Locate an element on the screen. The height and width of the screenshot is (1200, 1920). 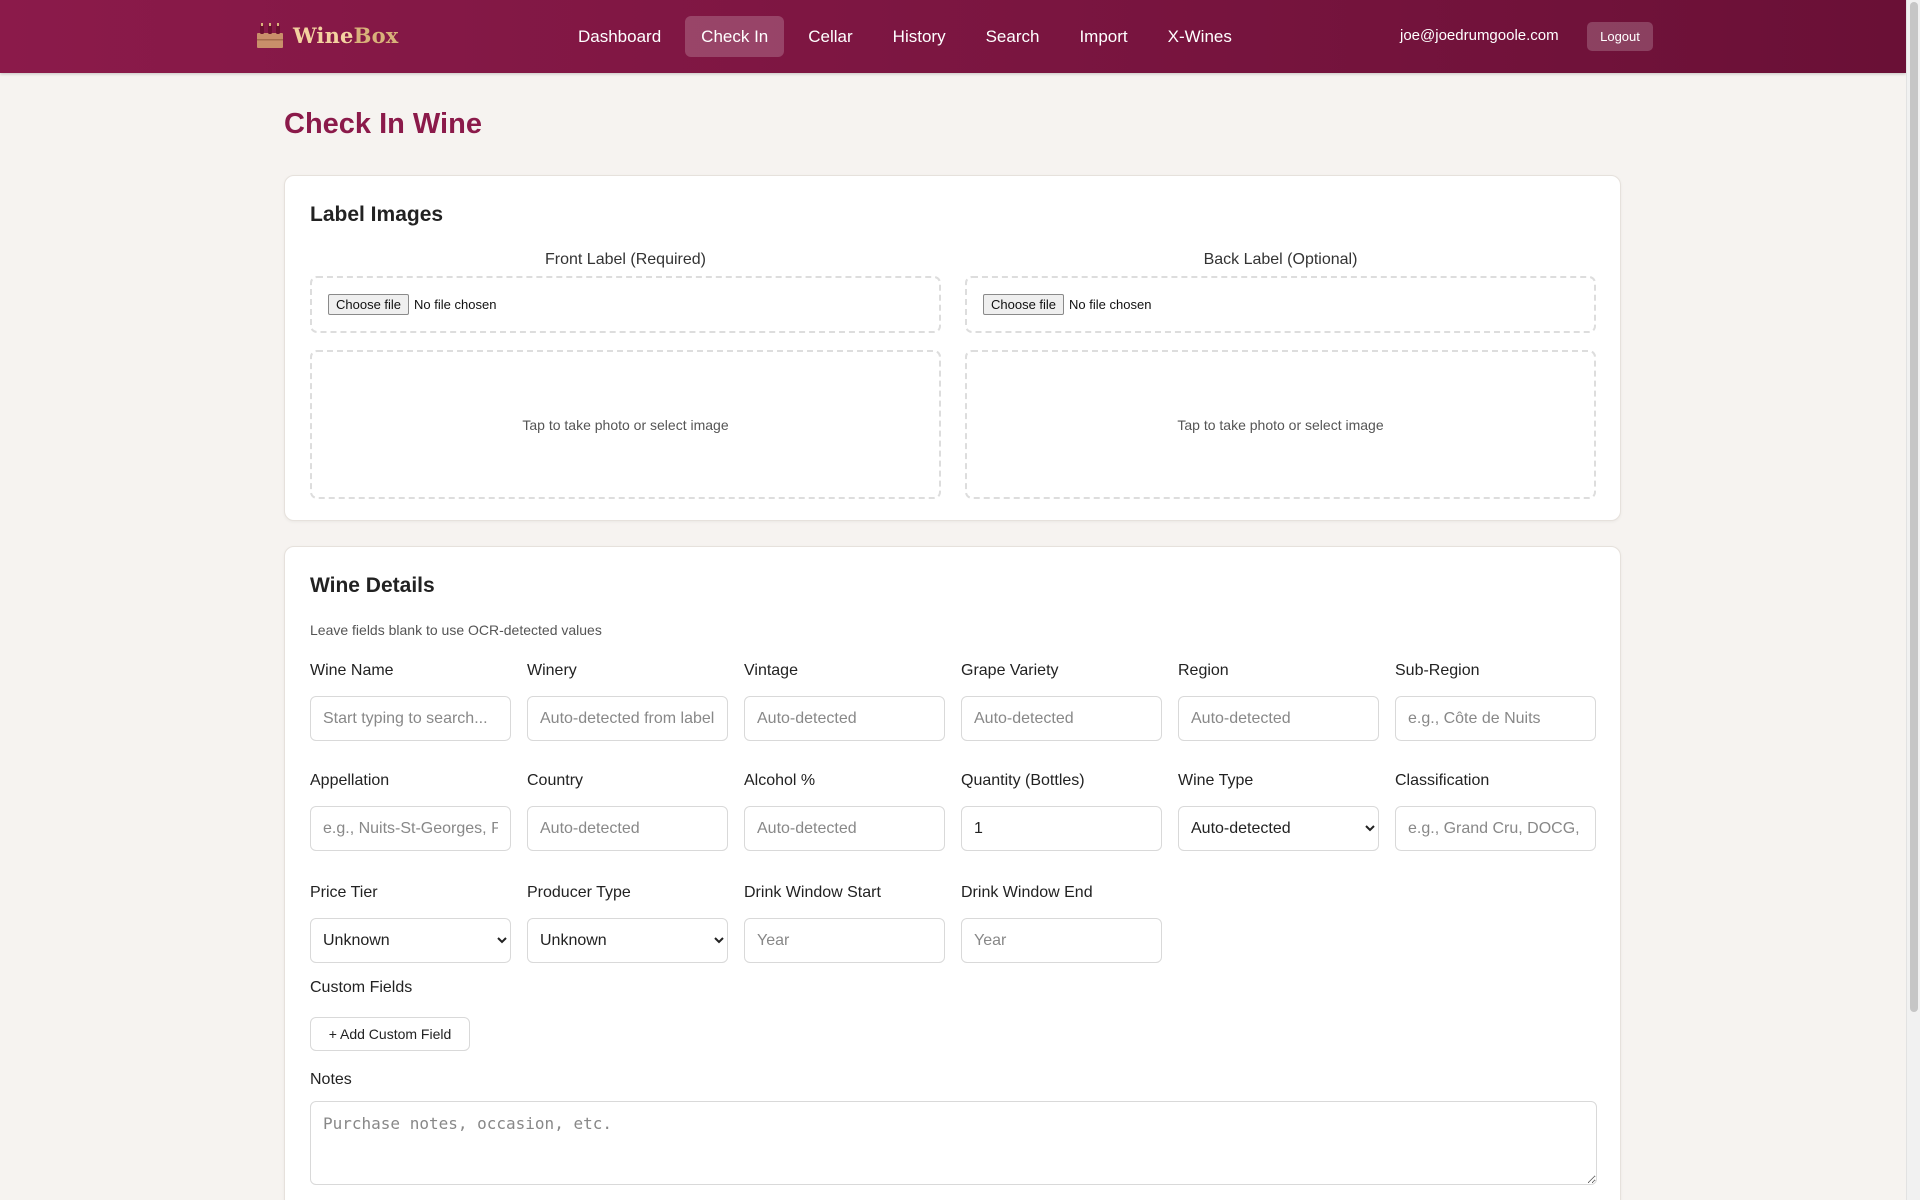
page-scrollbar is located at coordinates (1913, 600).